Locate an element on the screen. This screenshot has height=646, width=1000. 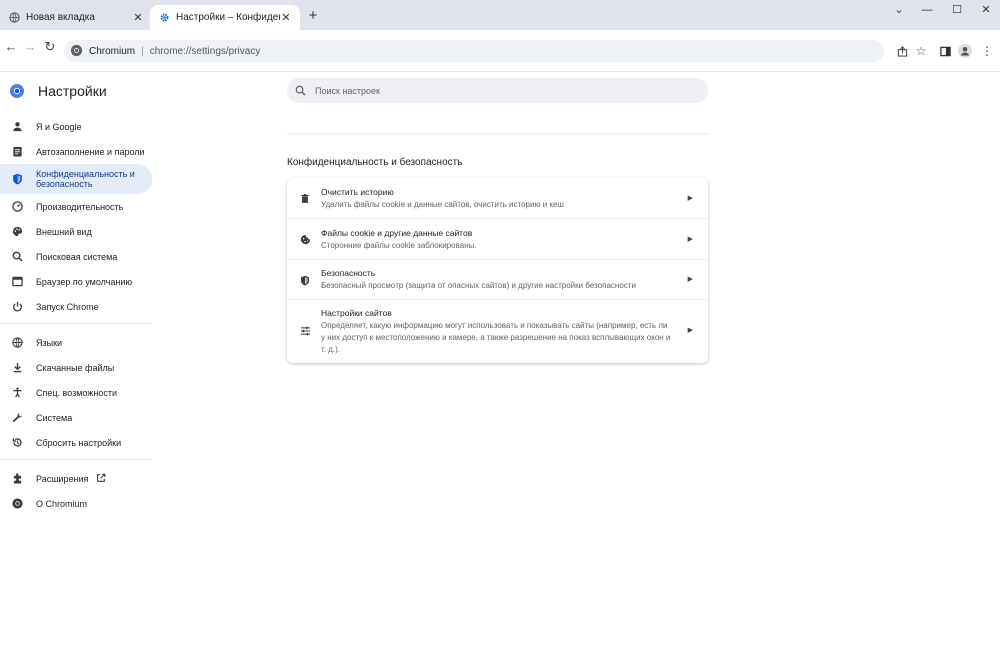
tab-new-tab: Новая вкладка ✕ is located at coordinates (76, 17).